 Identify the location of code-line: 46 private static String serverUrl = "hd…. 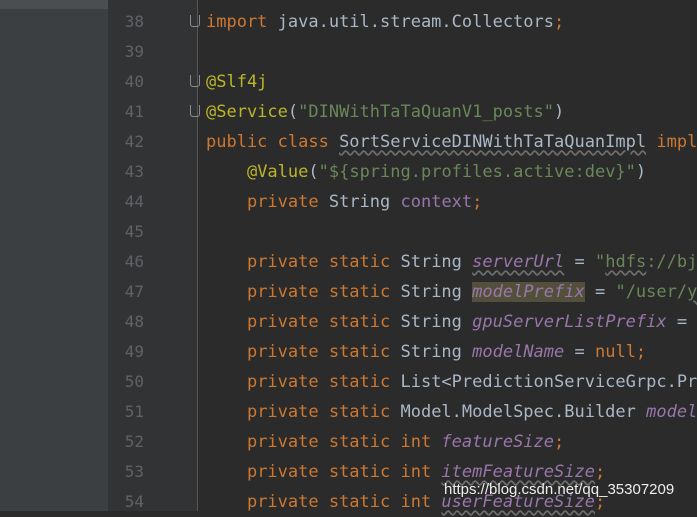
(348, 262).